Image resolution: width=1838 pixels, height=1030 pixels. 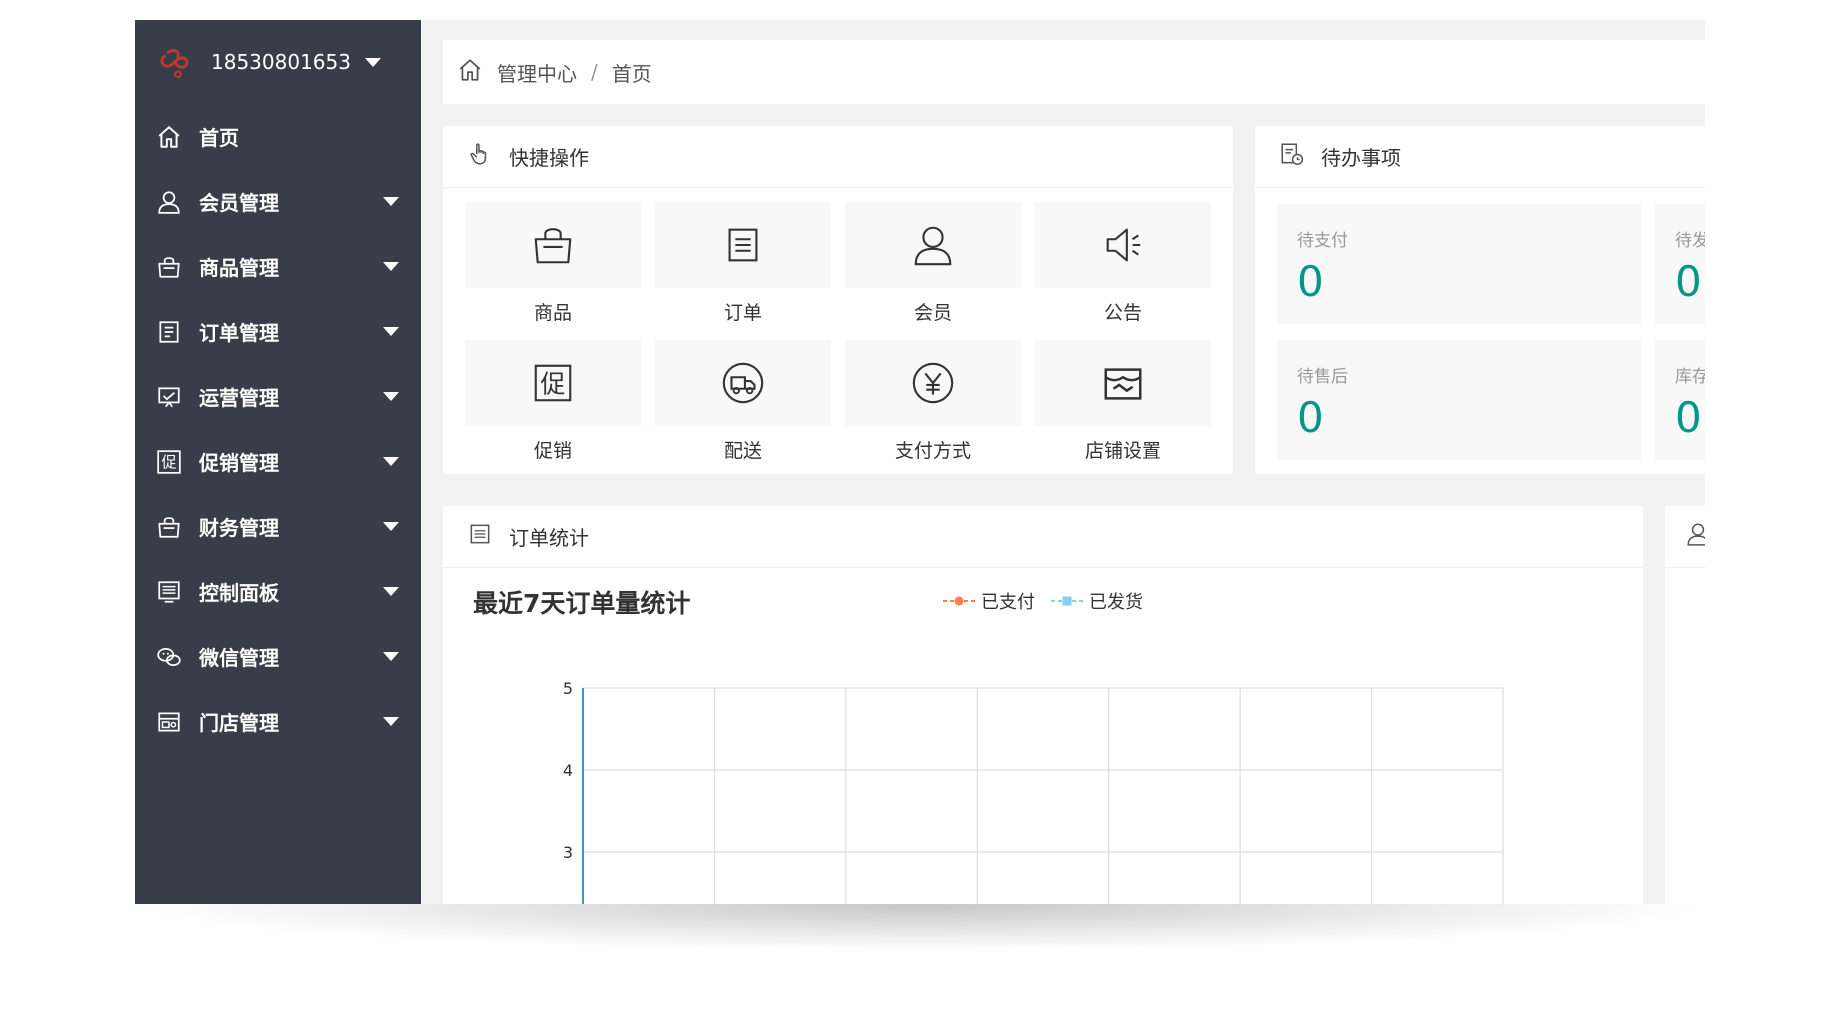 I want to click on quick-item-label: 促销, so click(x=552, y=451).